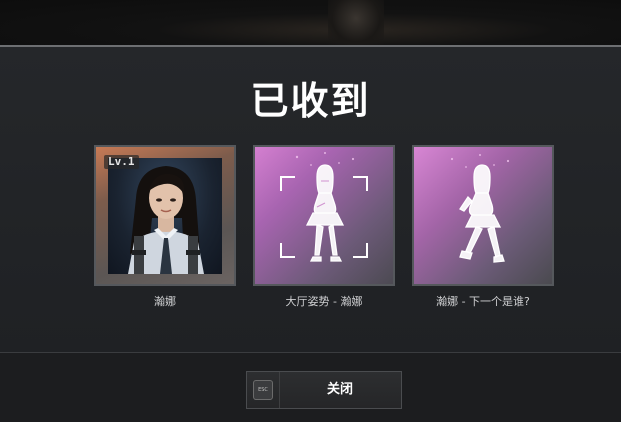 The image size is (621, 422). What do you see at coordinates (263, 390) in the screenshot?
I see `esc-key-icon: ESC` at bounding box center [263, 390].